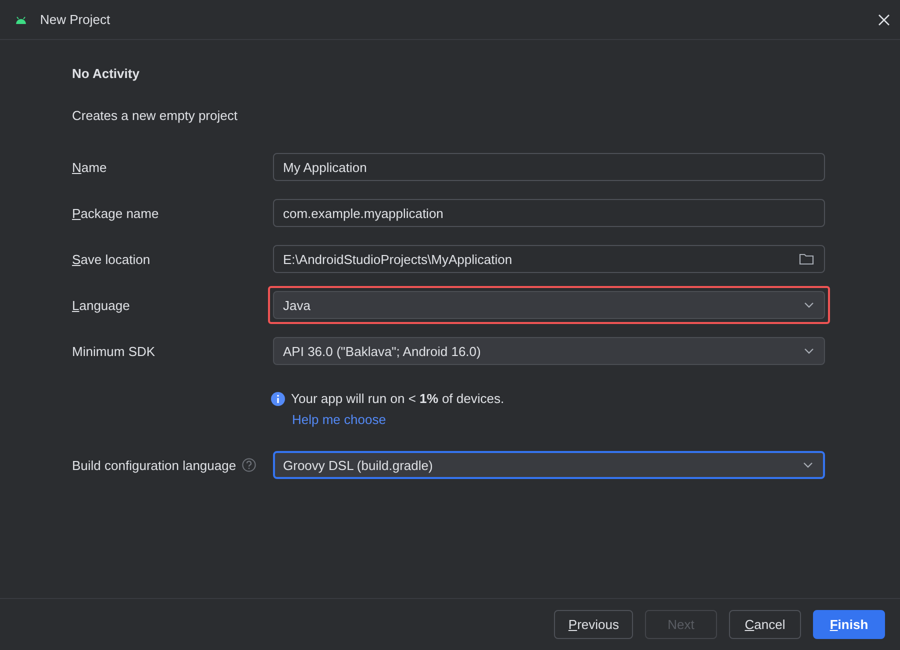 This screenshot has height=650, width=900. I want to click on field-label: Save location, so click(112, 259).